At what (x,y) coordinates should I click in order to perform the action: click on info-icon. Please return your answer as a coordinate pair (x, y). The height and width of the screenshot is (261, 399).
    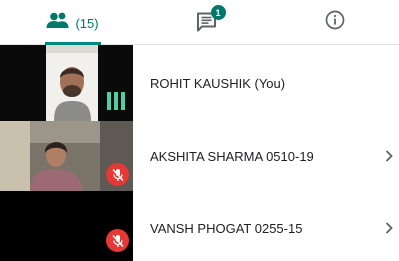
    Looking at the image, I should click on (335, 22).